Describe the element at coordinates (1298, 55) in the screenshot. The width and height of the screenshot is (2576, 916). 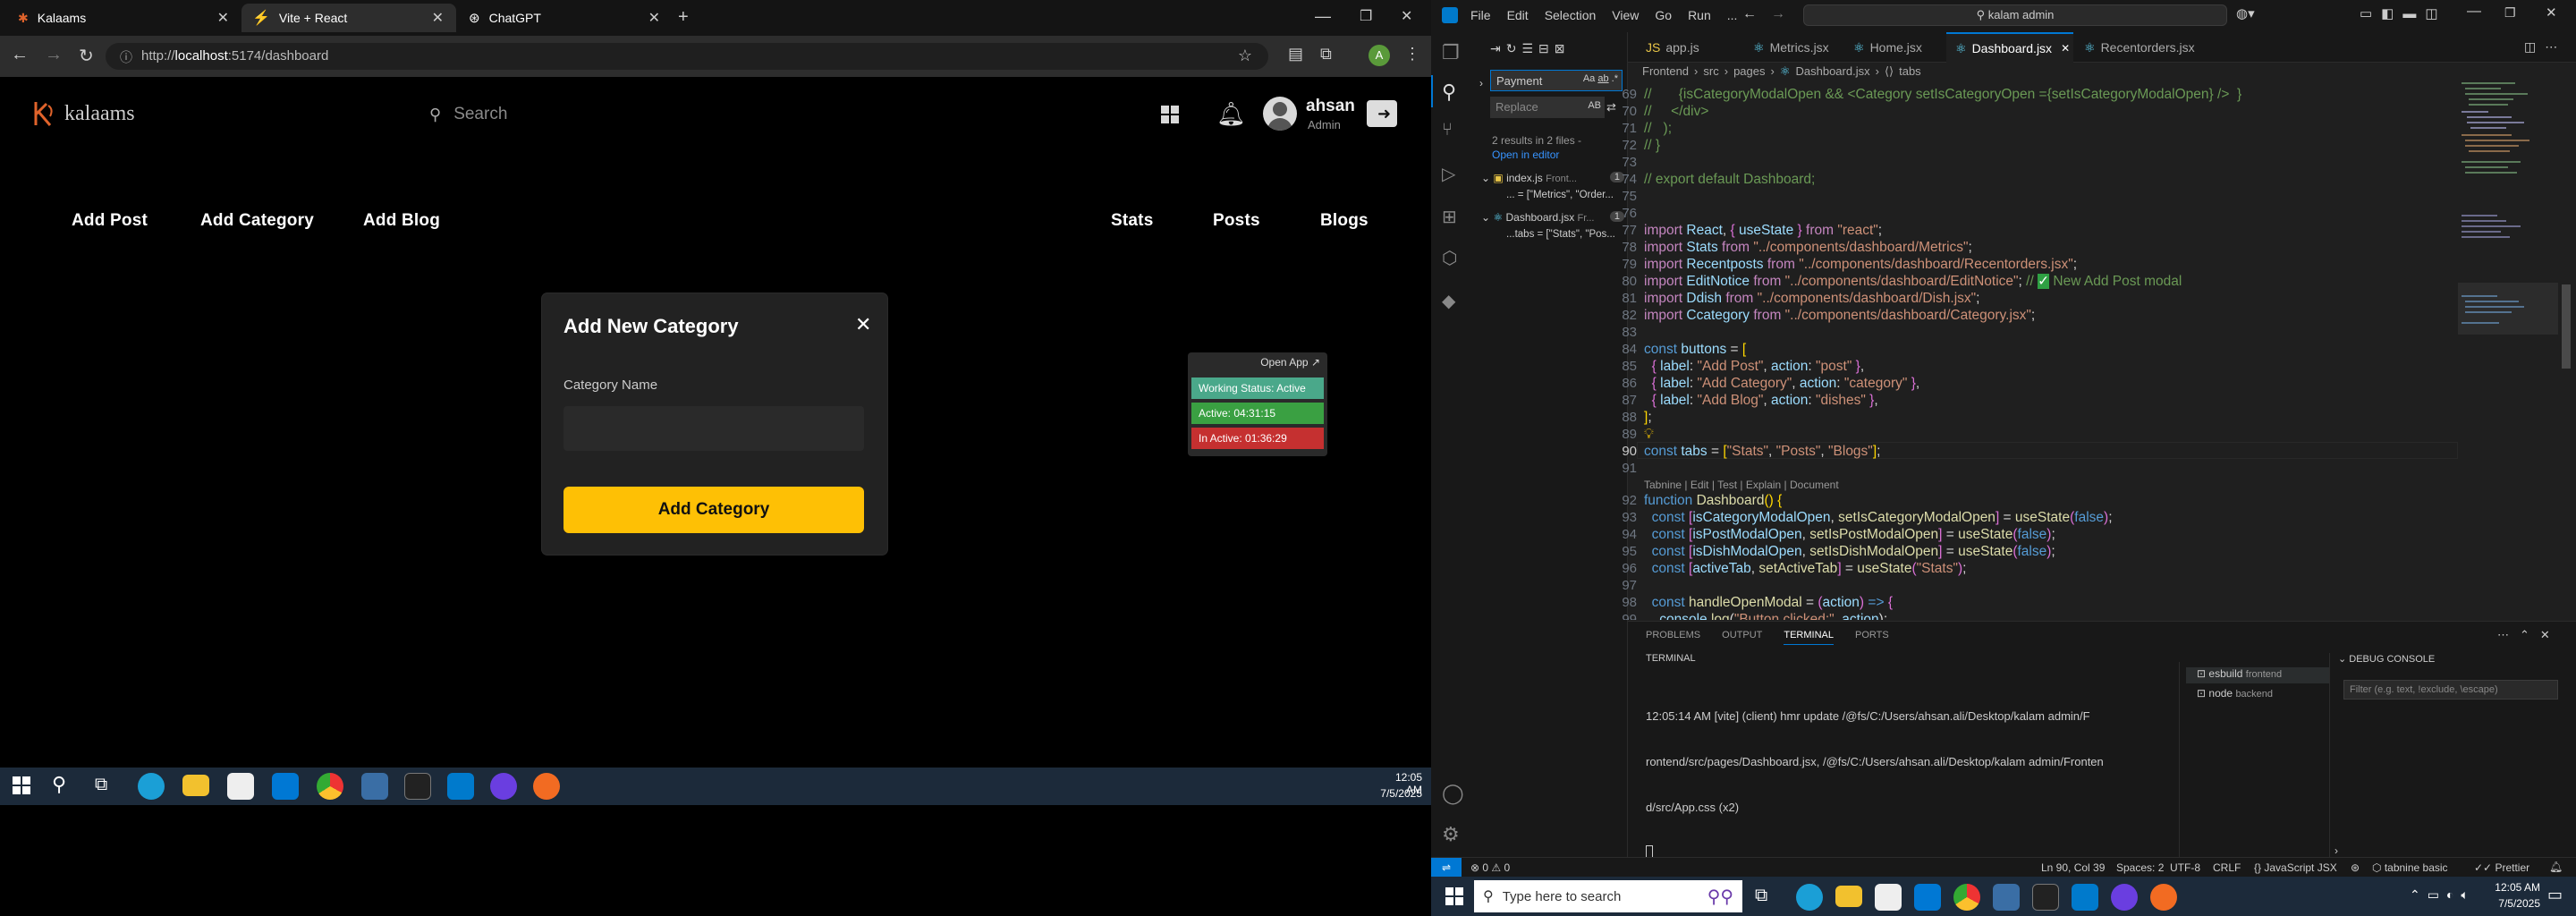
I see `extension-icon: ▤` at that location.